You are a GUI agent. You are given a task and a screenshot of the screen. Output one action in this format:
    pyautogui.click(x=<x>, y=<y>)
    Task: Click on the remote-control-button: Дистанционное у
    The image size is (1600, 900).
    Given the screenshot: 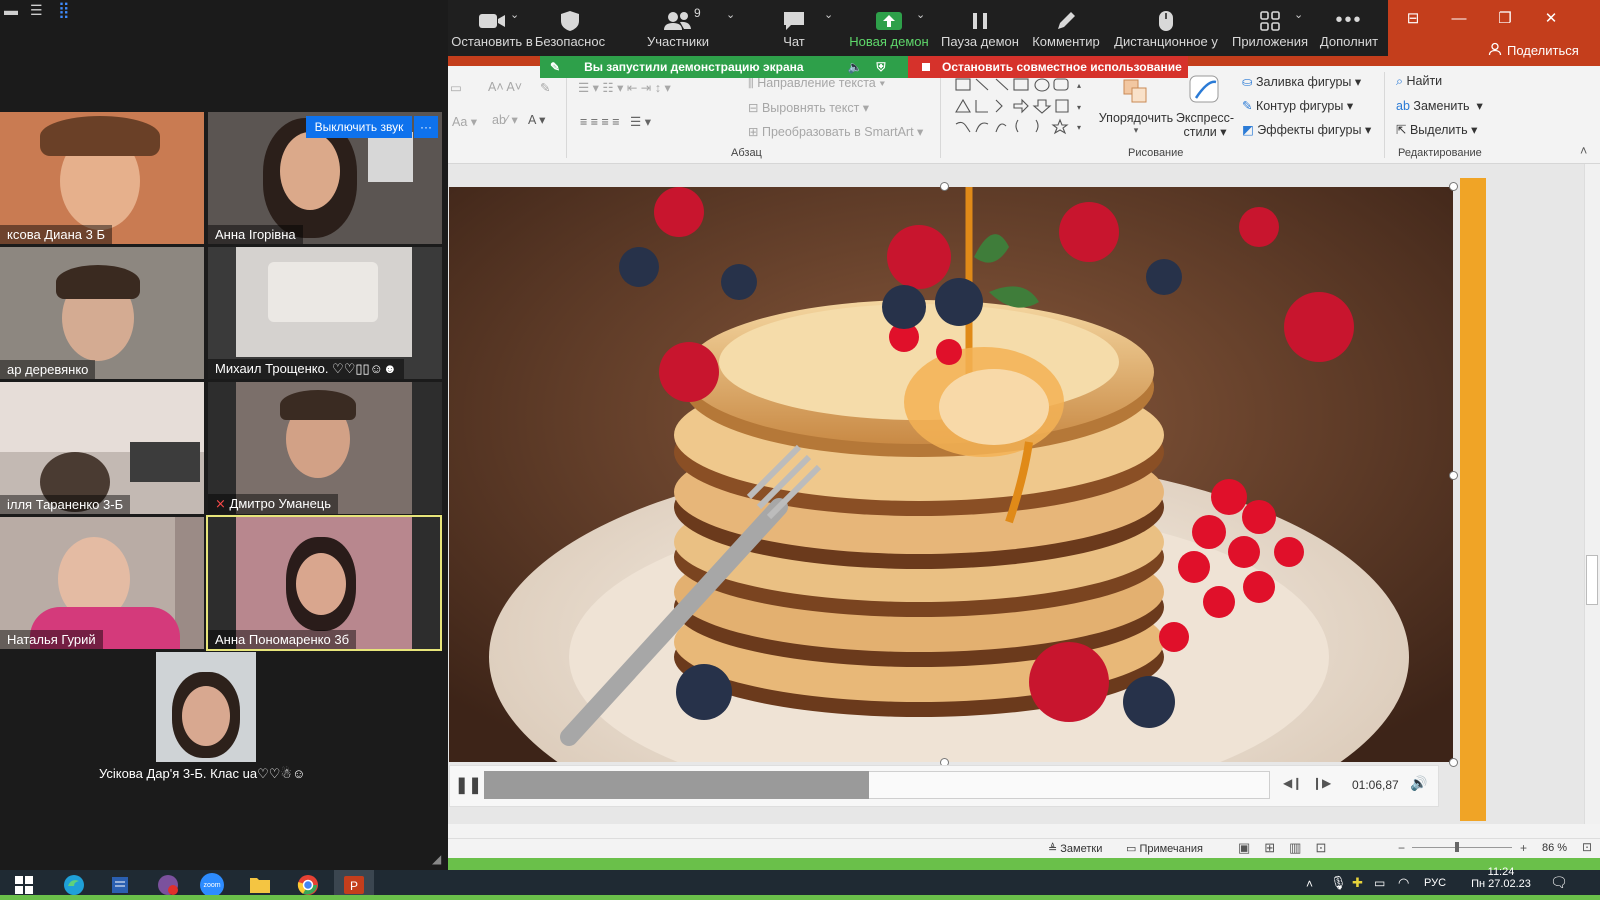 What is the action you would take?
    pyautogui.click(x=1166, y=28)
    